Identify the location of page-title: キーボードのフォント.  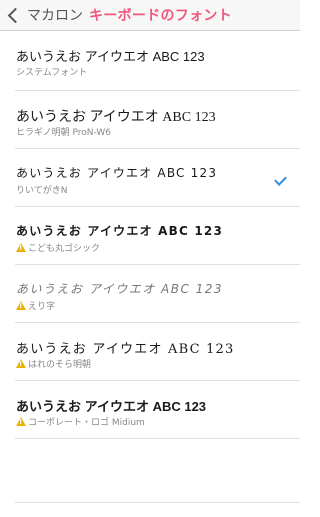
(160, 16).